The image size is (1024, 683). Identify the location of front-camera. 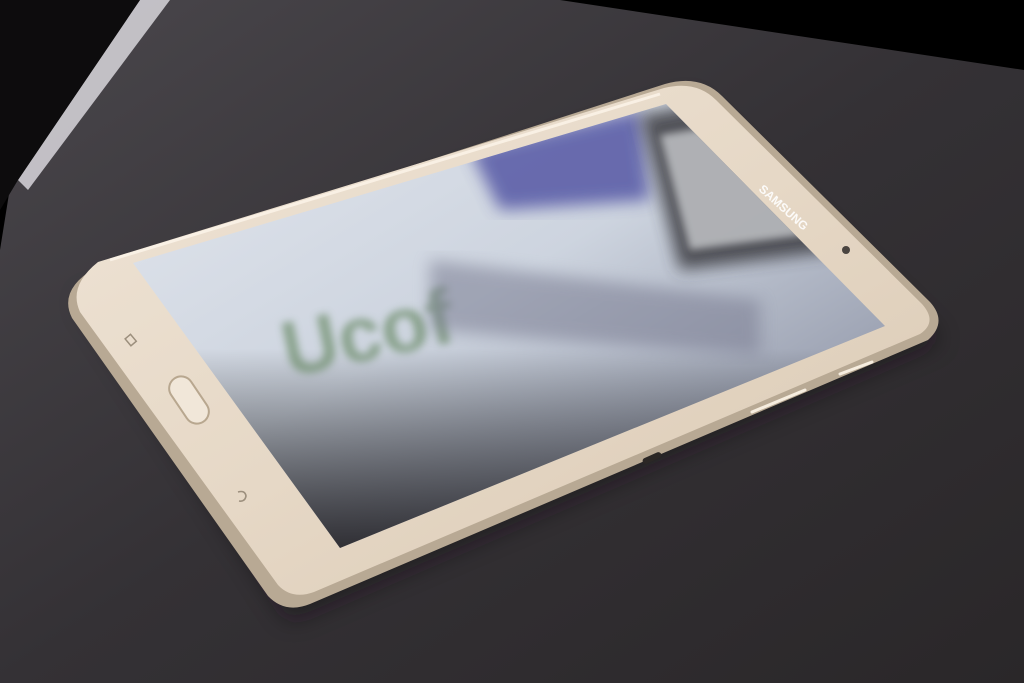
(846, 250).